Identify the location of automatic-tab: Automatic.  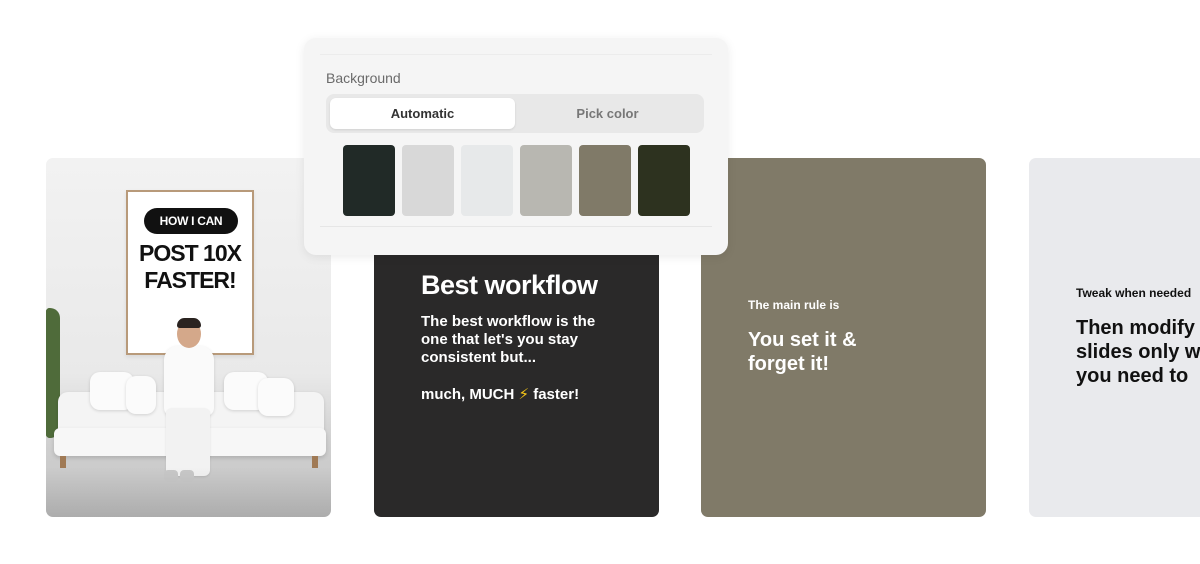
(422, 113).